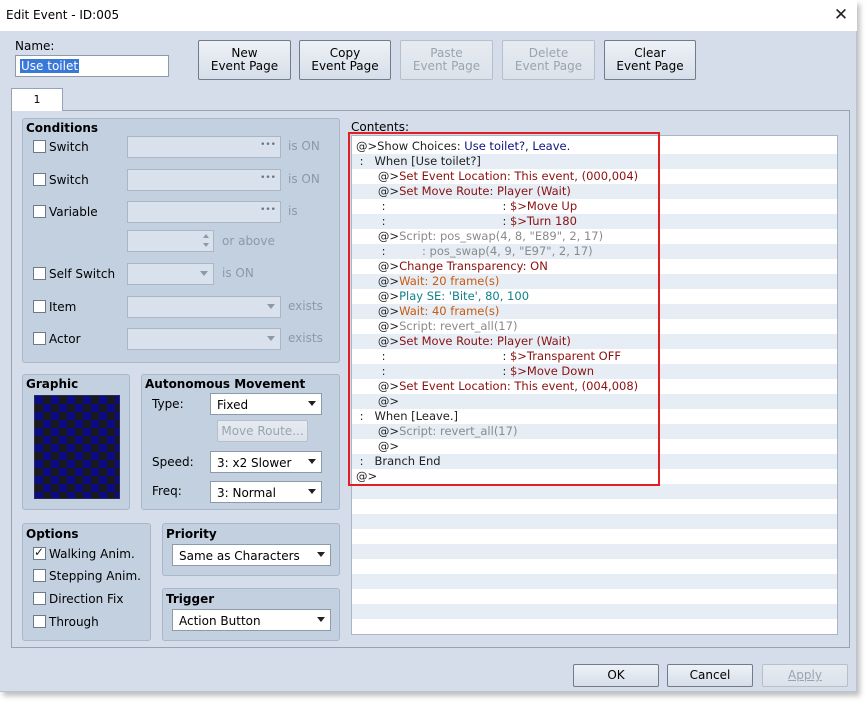 The height and width of the screenshot is (704, 867). Describe the element at coordinates (73, 212) in the screenshot. I see `variable-label: Variable` at that location.